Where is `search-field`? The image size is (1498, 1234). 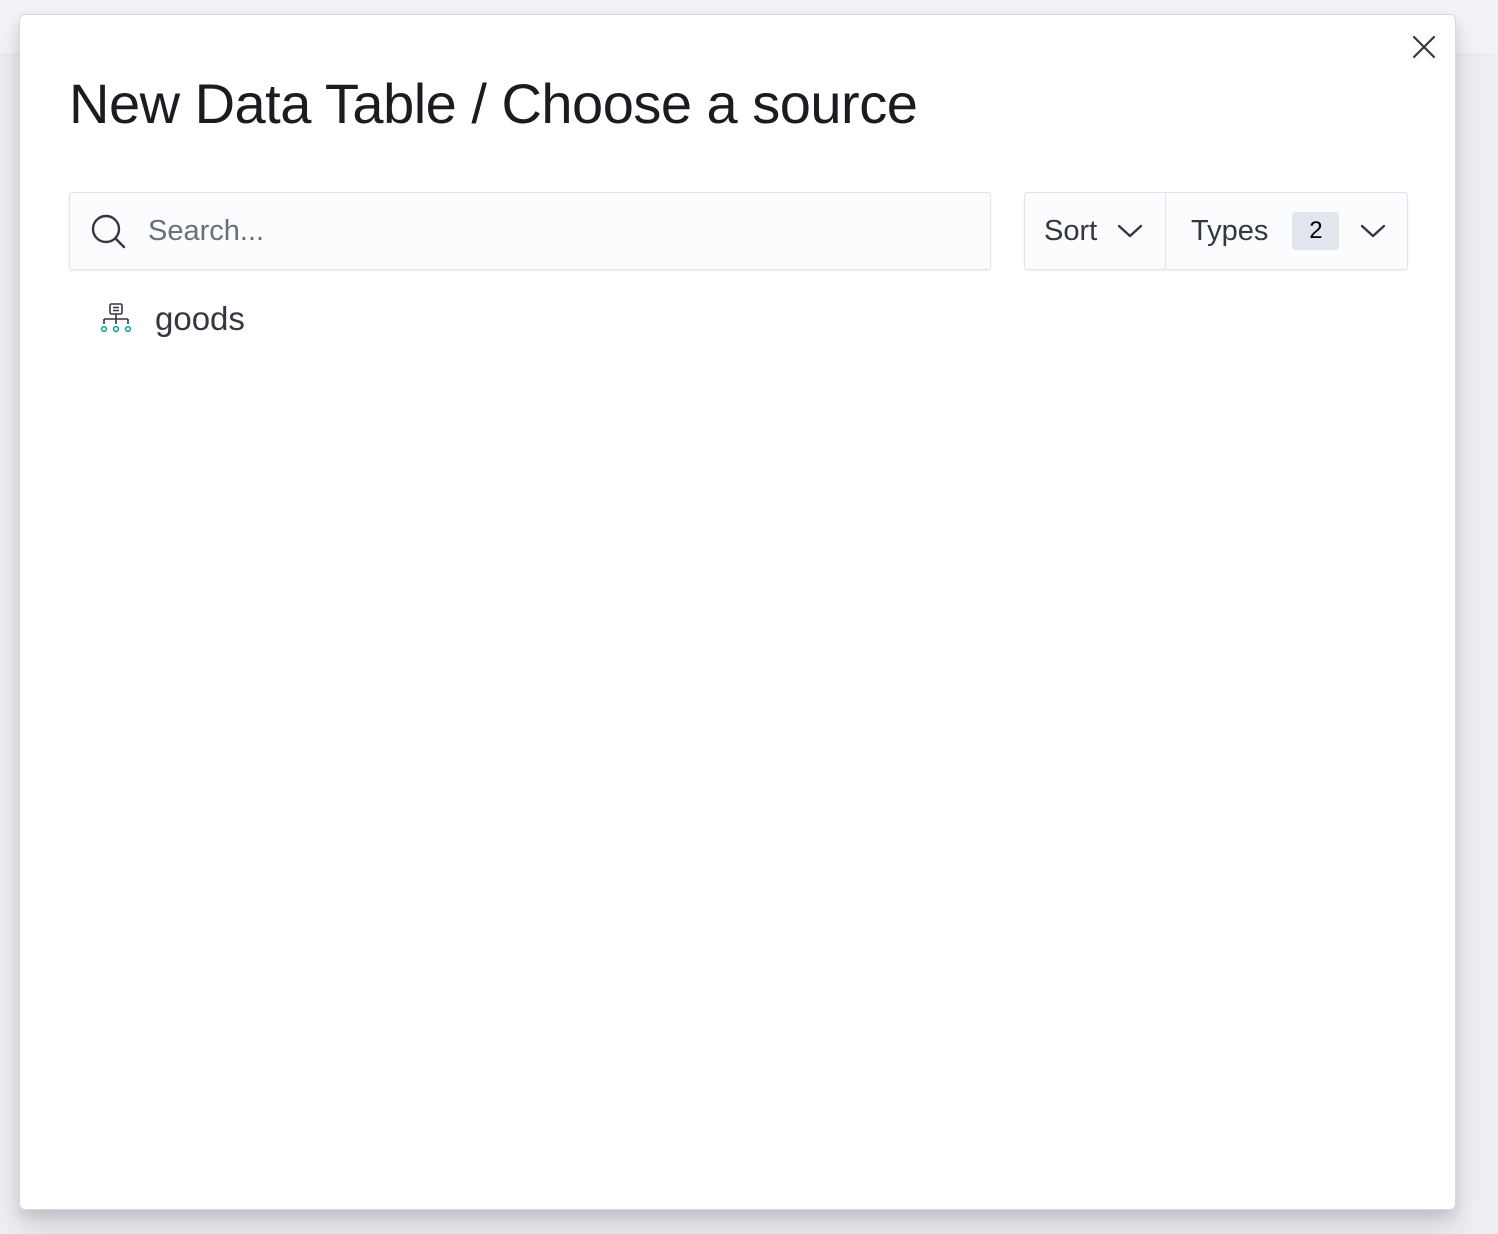
search-field is located at coordinates (530, 231).